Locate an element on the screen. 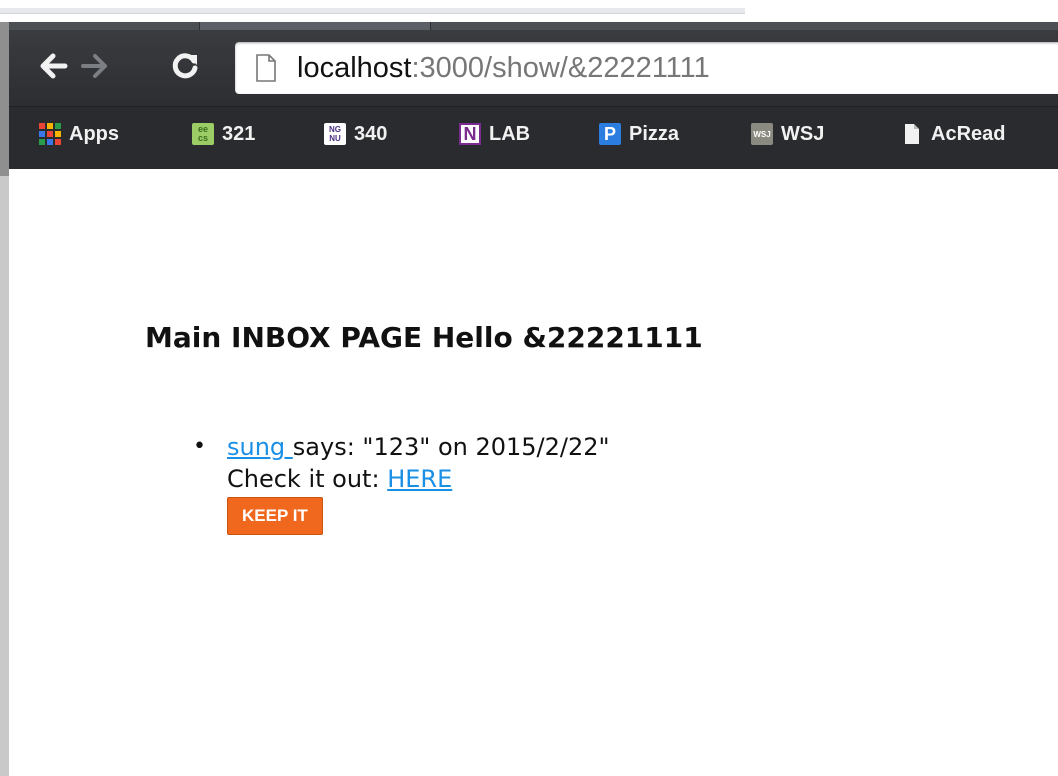  bookmark-label: 321 is located at coordinates (239, 133).